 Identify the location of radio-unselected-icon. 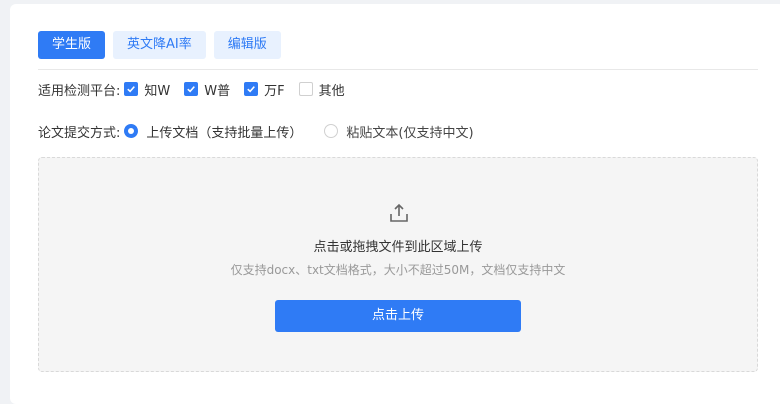
(331, 131).